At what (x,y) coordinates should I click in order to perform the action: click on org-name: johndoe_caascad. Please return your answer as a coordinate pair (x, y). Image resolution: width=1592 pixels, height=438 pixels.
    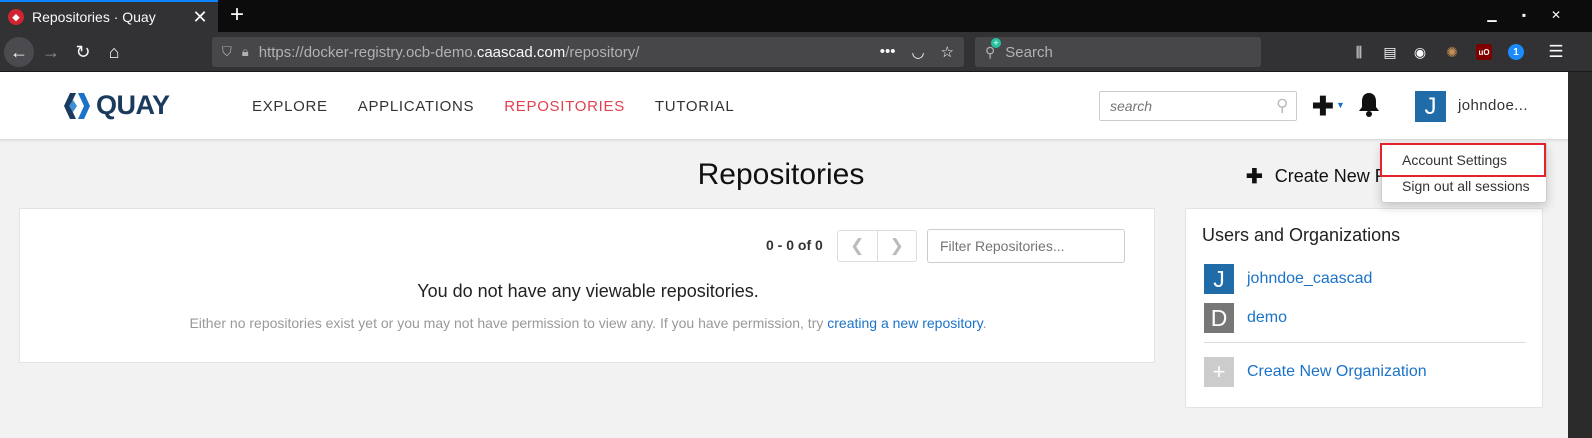
    Looking at the image, I should click on (1309, 279).